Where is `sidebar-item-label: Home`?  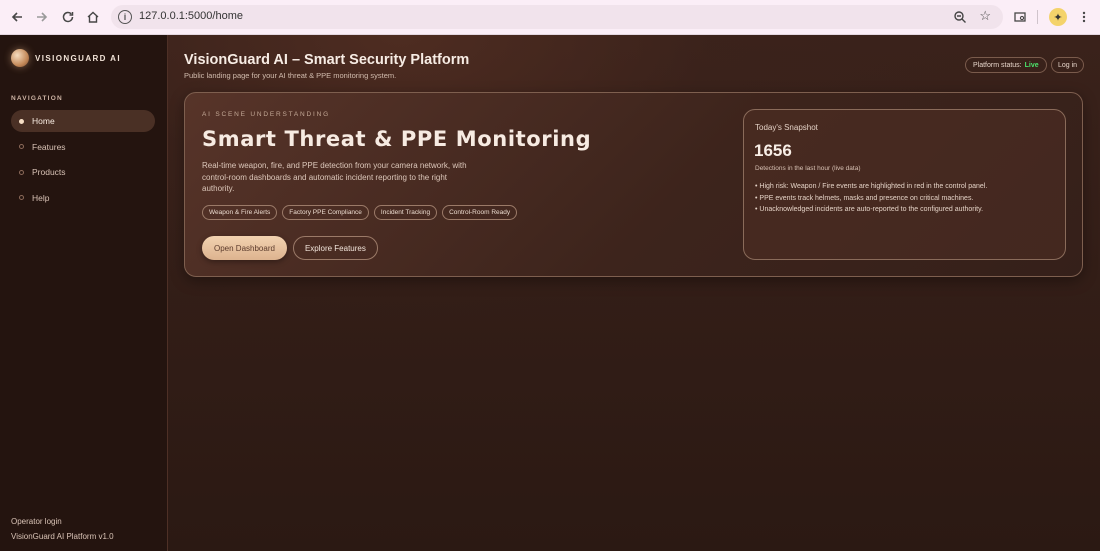
sidebar-item-label: Home is located at coordinates (43, 121).